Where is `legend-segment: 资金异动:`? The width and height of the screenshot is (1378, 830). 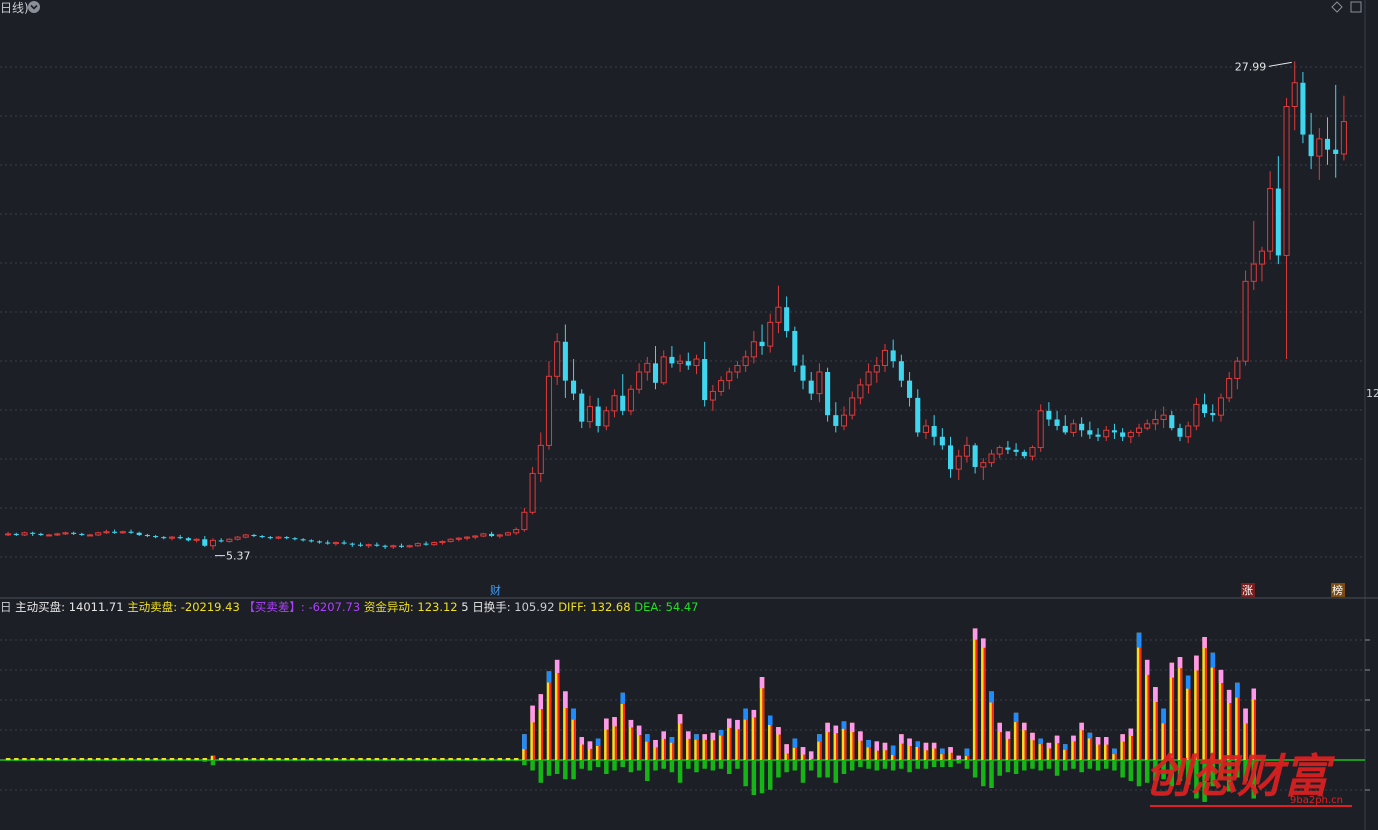 legend-segment: 资金异动: is located at coordinates (391, 607).